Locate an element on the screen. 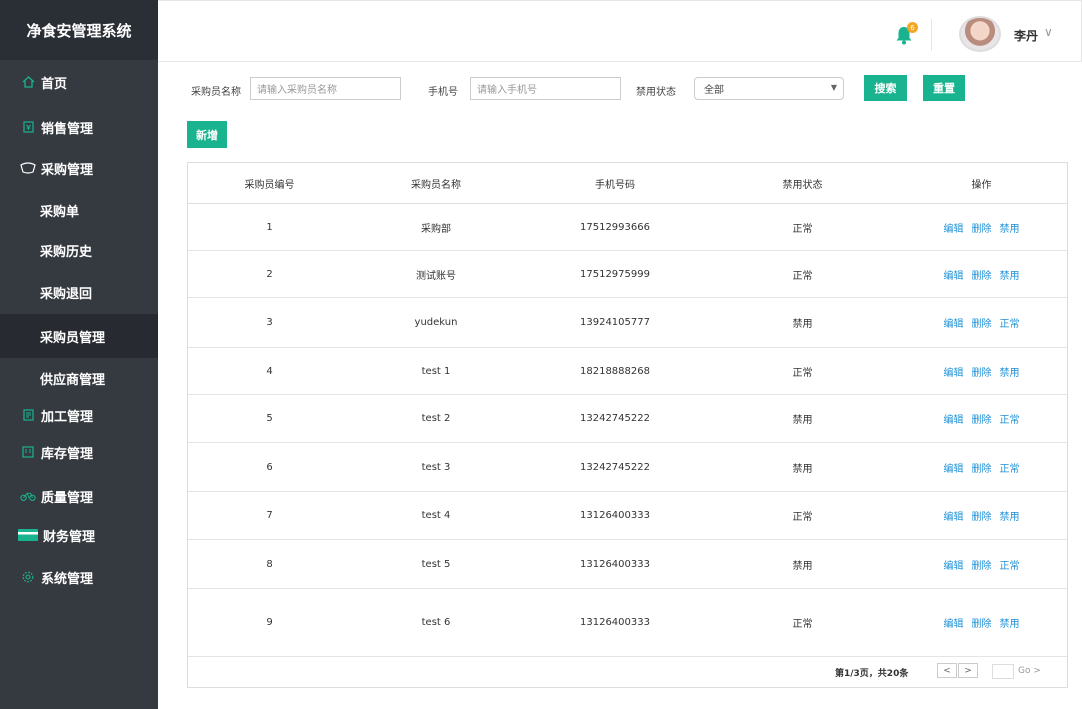 The height and width of the screenshot is (709, 1082). sidebar-item-sales: 销售管理 is located at coordinates (79, 127).